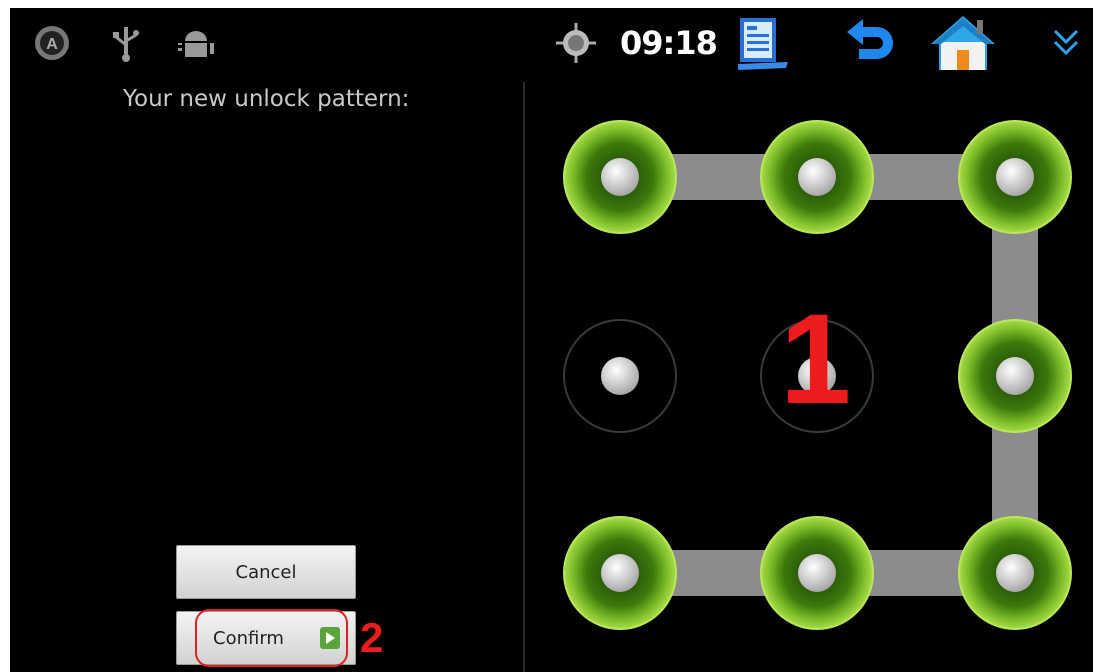  What do you see at coordinates (817, 573) in the screenshot?
I see `pattern-dot-bottom-center` at bounding box center [817, 573].